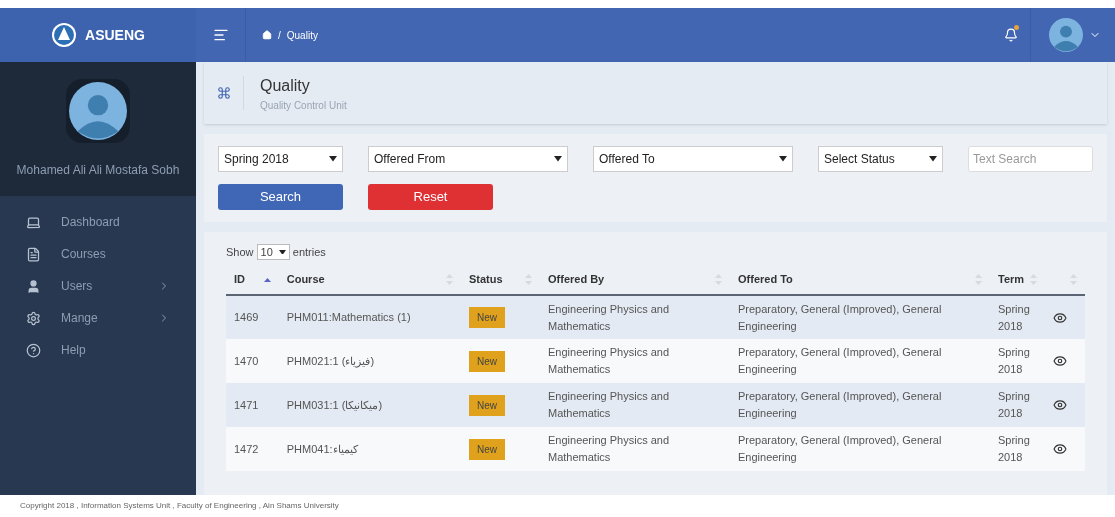 This screenshot has height=517, width=1115. I want to click on document-icon, so click(33, 254).